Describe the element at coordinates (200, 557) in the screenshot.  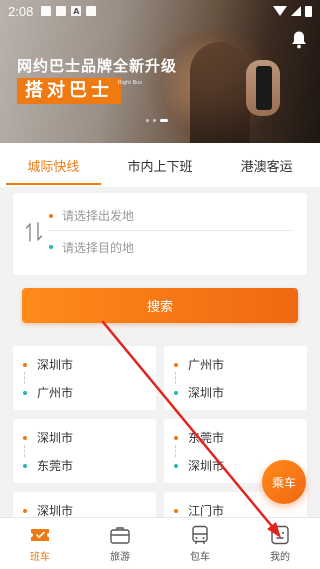
I see `nav-label-charter: 包车` at that location.